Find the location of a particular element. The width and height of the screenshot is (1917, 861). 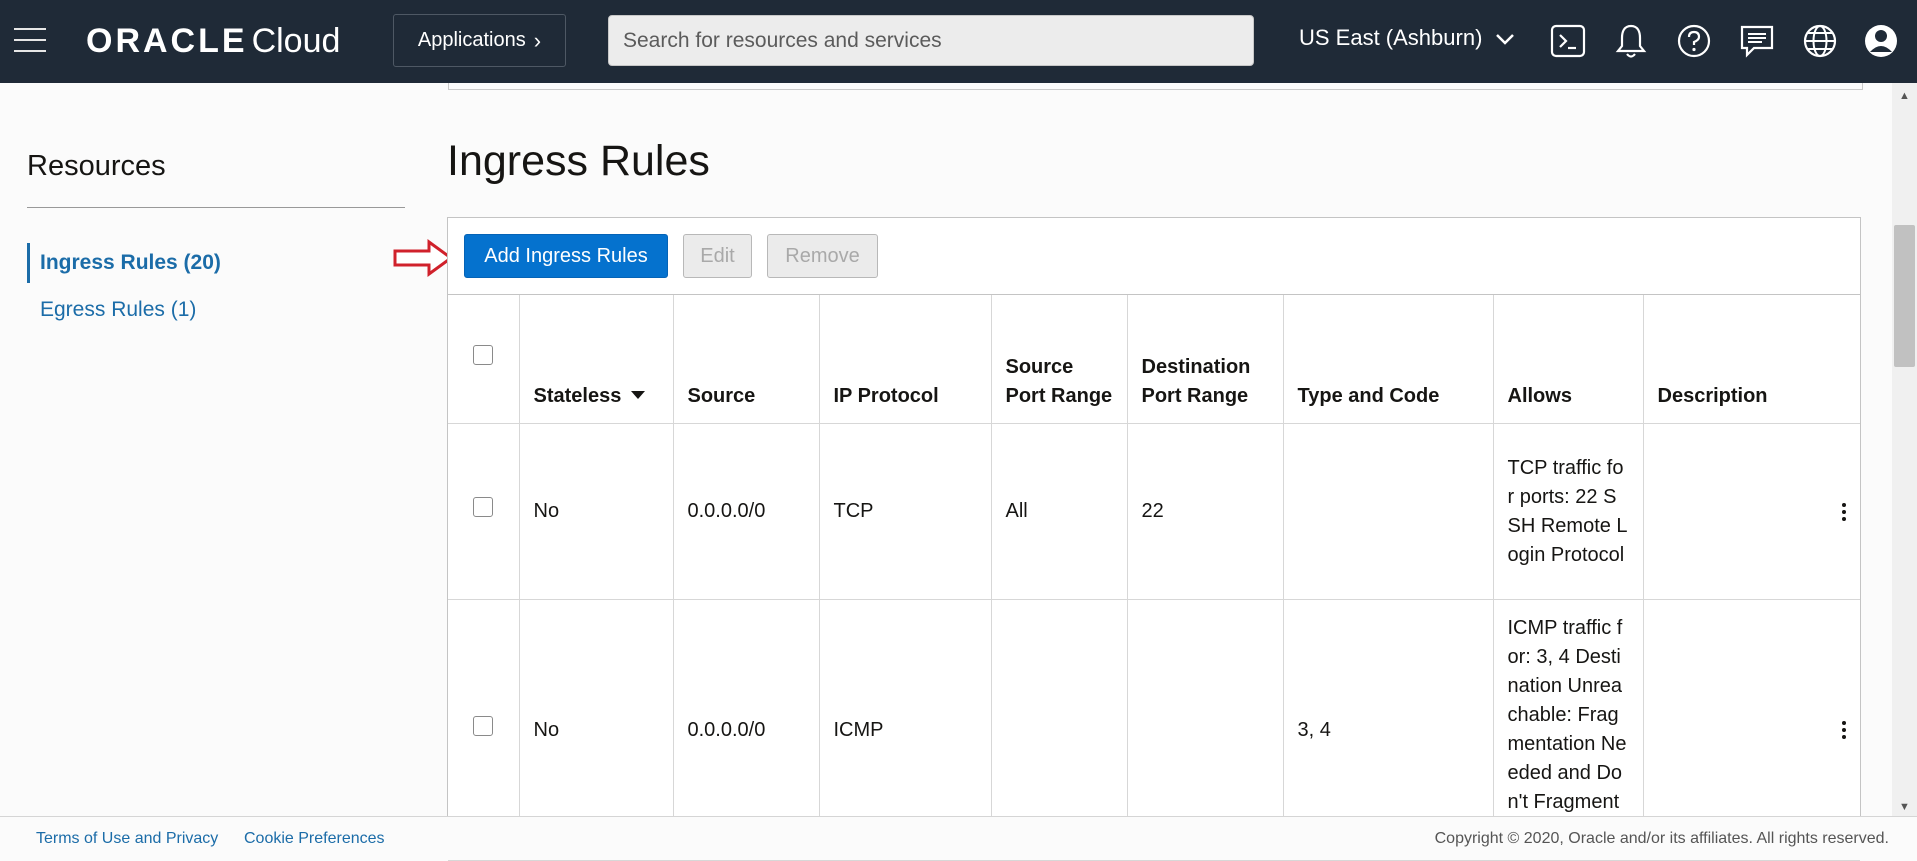

region-selector: US East (Ashburn) is located at coordinates (1407, 38).